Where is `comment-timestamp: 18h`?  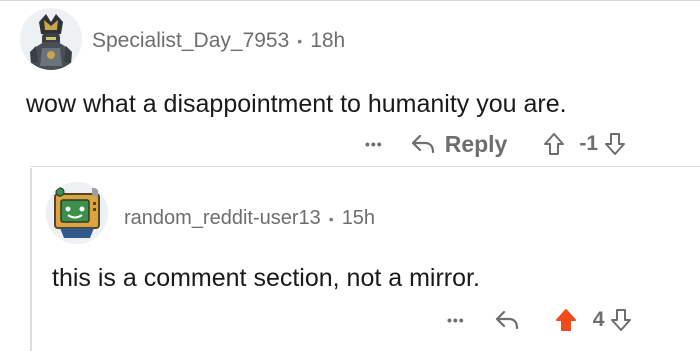 comment-timestamp: 18h is located at coordinates (328, 40).